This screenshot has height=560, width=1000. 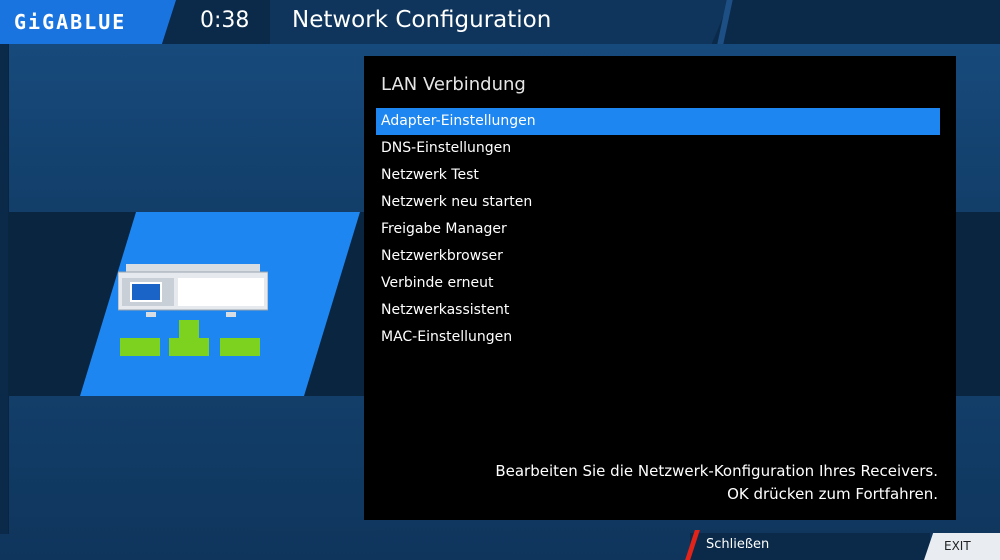 I want to click on exit-button: EXIT, so click(x=957, y=546).